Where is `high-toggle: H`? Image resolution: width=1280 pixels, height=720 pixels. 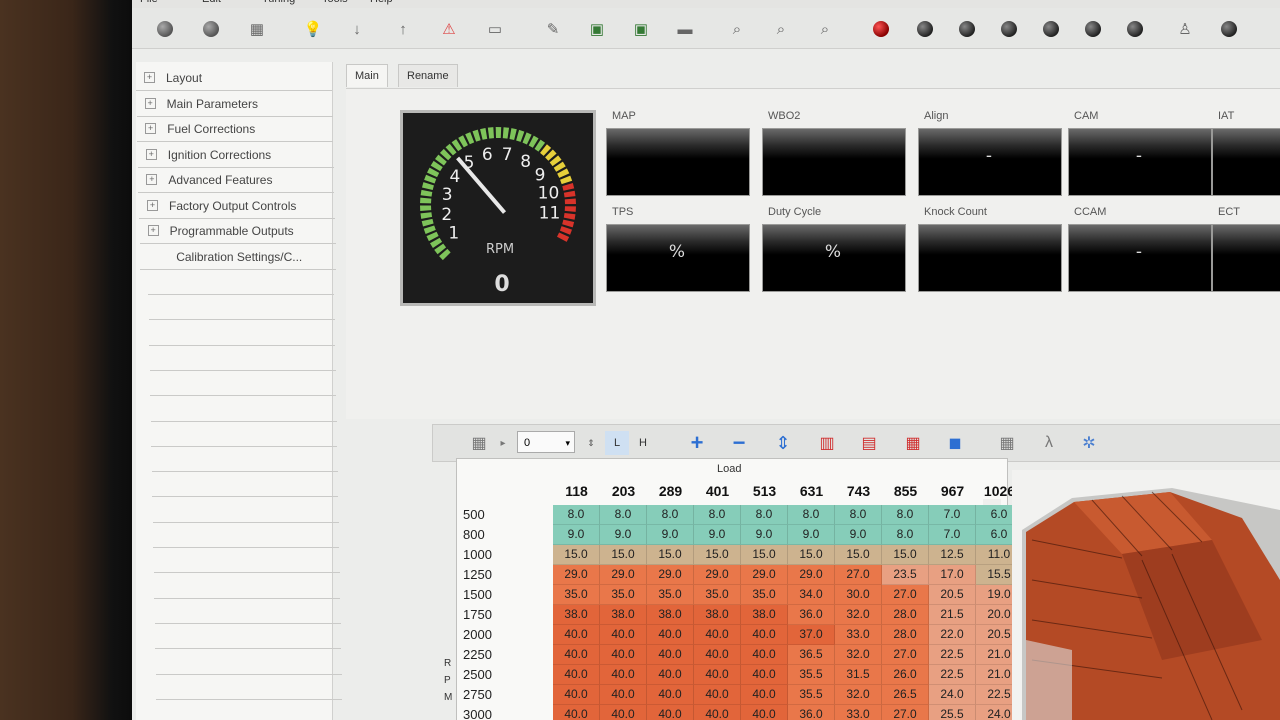 high-toggle: H is located at coordinates (643, 443).